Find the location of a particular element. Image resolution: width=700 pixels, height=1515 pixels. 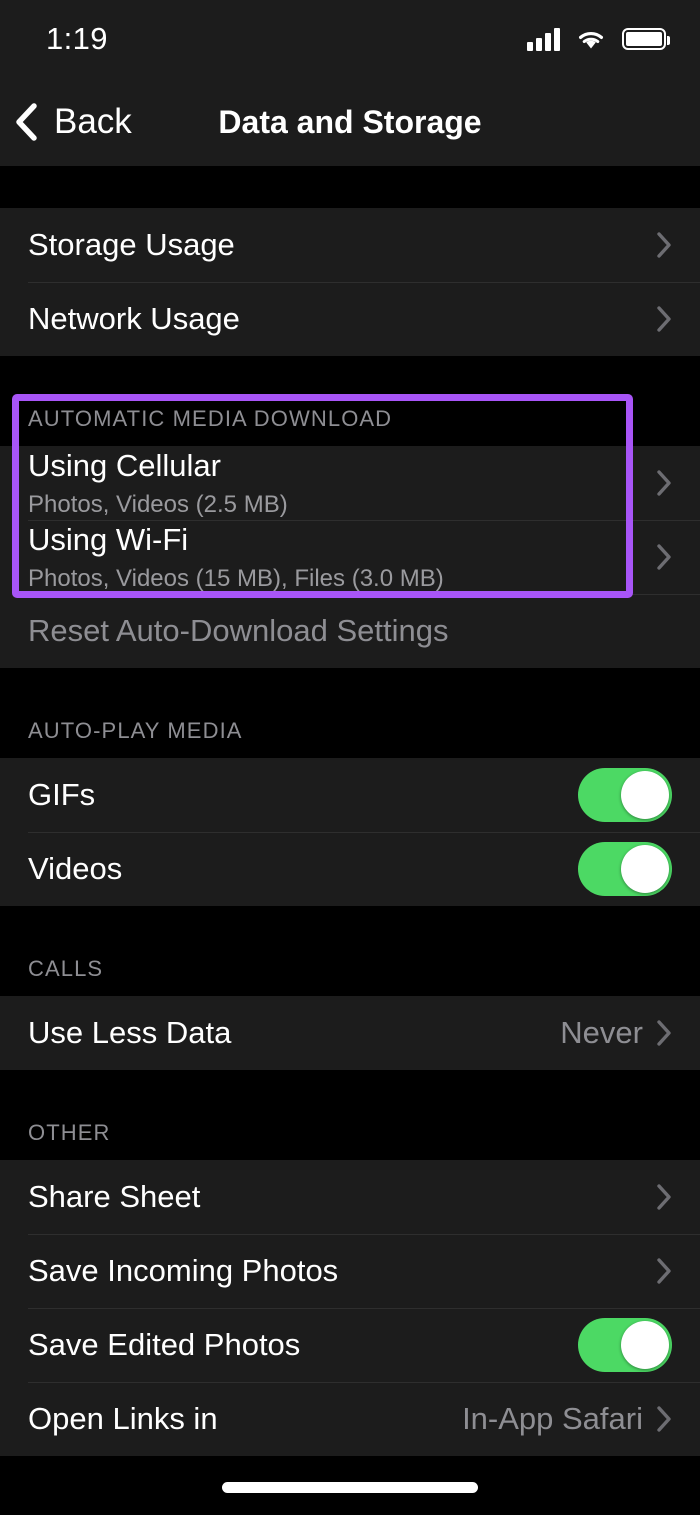

row-main: Save Edited Photos is located at coordinates (164, 1345).